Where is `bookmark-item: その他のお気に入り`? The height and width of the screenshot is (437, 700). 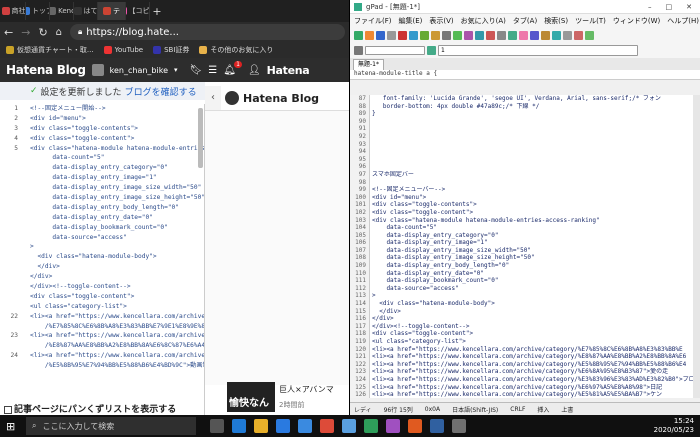
bookmark-item: その他のお気に入り is located at coordinates (236, 50).